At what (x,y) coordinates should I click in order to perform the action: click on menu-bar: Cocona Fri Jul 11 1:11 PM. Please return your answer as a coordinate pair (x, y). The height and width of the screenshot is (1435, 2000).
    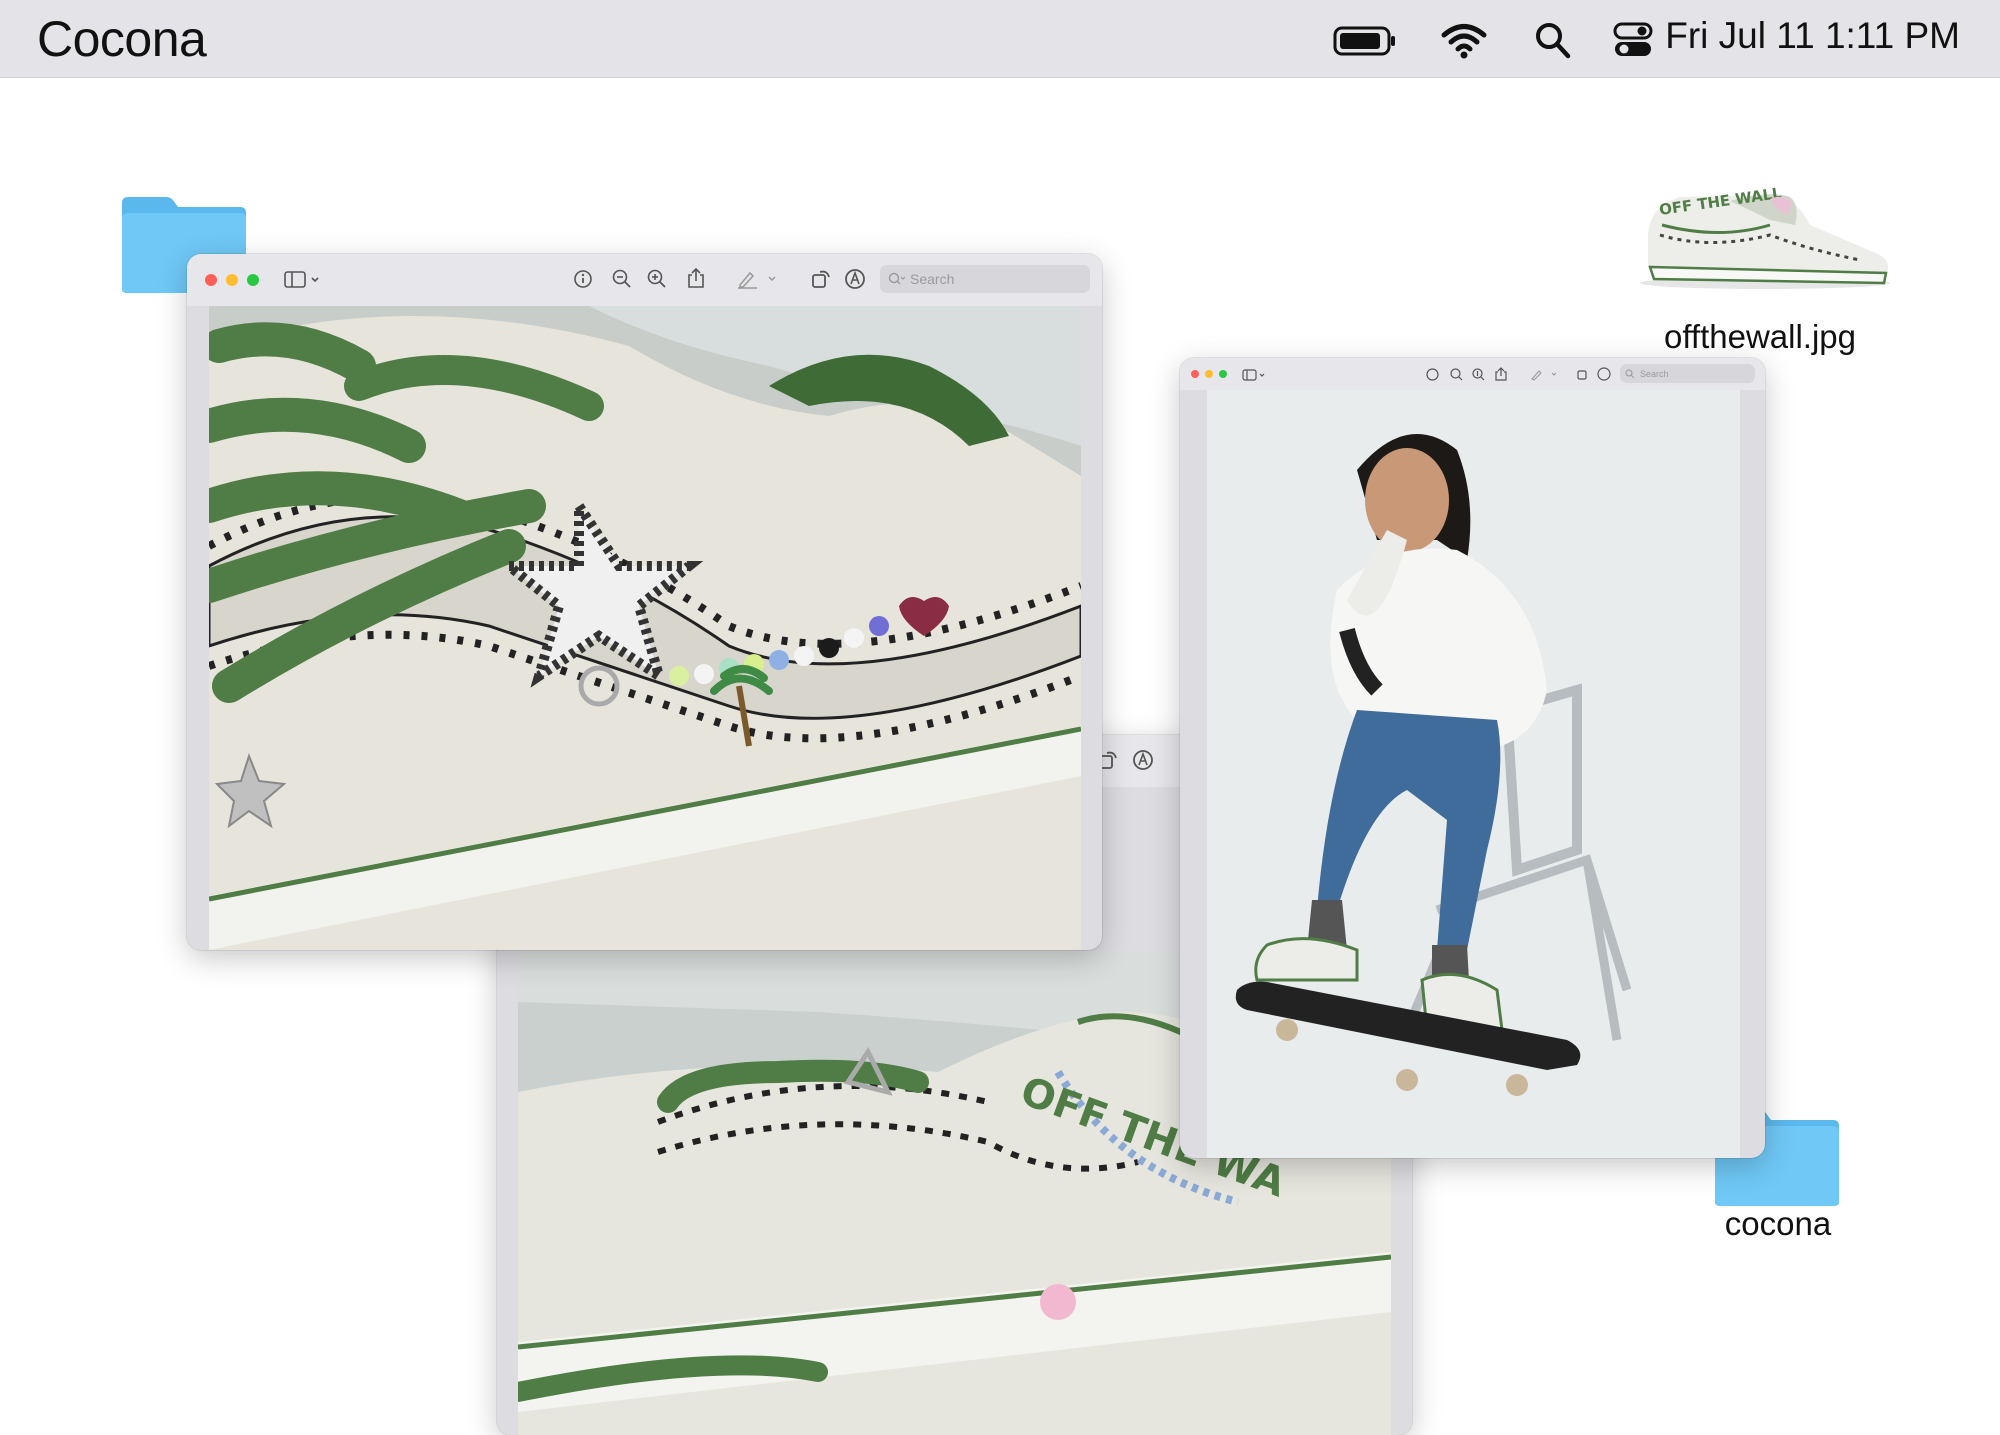
    Looking at the image, I should click on (1000, 39).